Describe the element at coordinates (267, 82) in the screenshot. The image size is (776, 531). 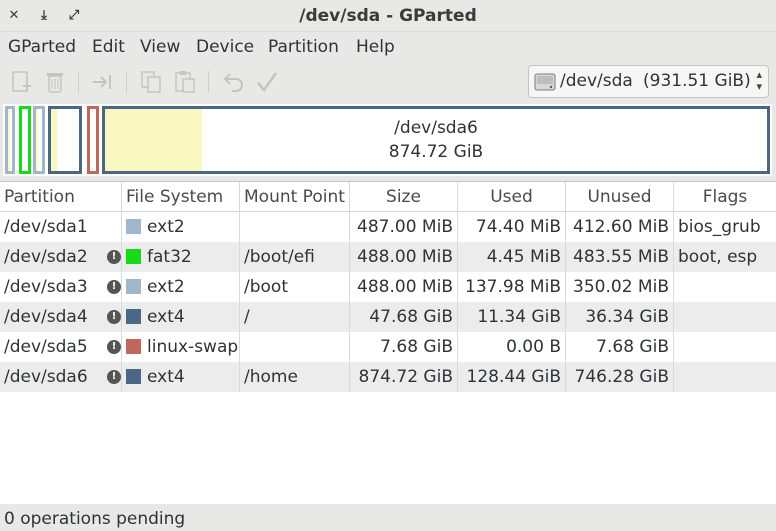
I see `apply-icon` at that location.